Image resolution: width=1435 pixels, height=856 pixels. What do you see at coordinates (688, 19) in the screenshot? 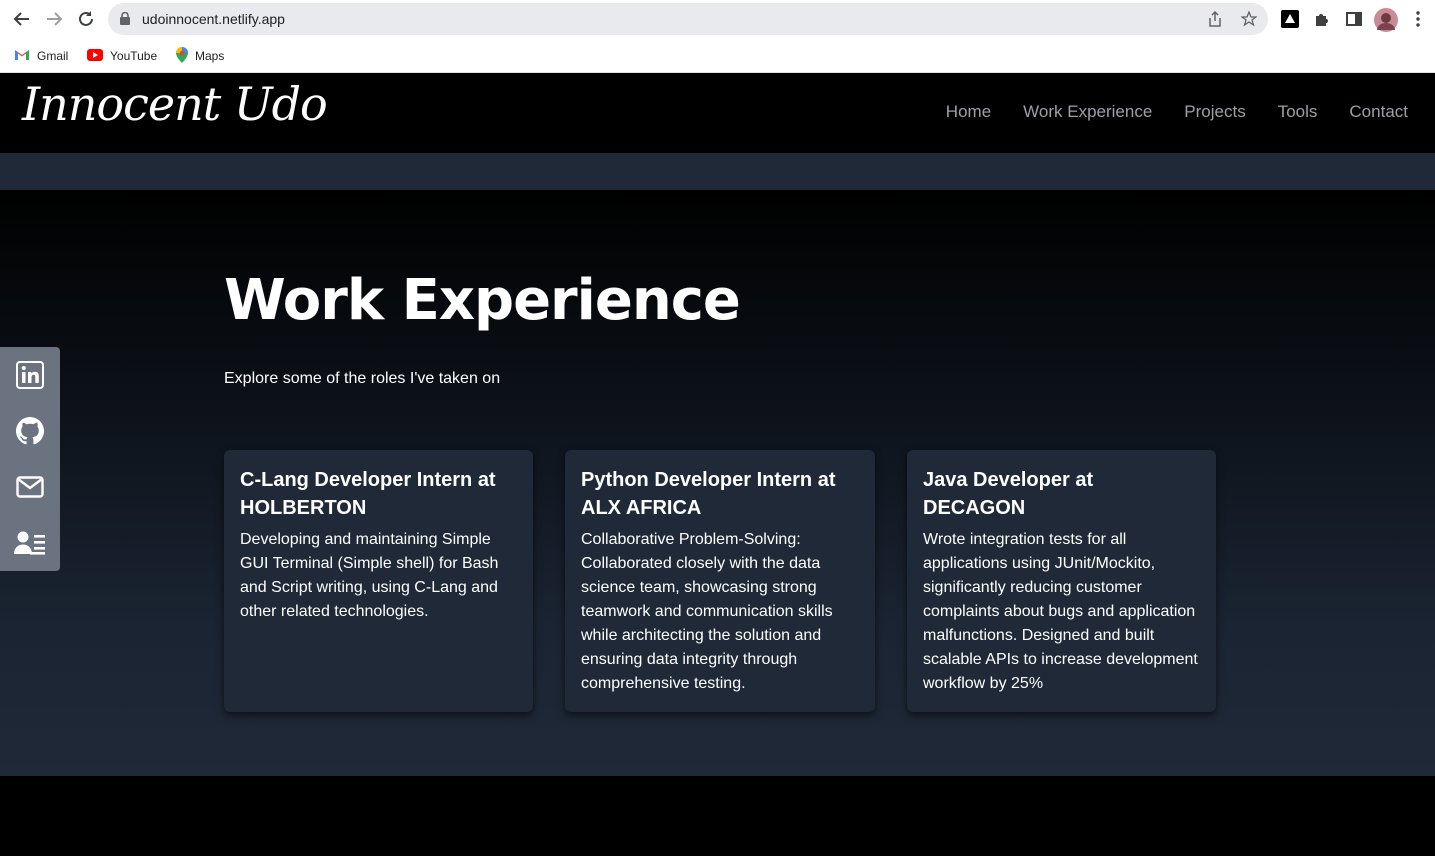
I see `address-bar: udoinnocent.netlify.app` at bounding box center [688, 19].